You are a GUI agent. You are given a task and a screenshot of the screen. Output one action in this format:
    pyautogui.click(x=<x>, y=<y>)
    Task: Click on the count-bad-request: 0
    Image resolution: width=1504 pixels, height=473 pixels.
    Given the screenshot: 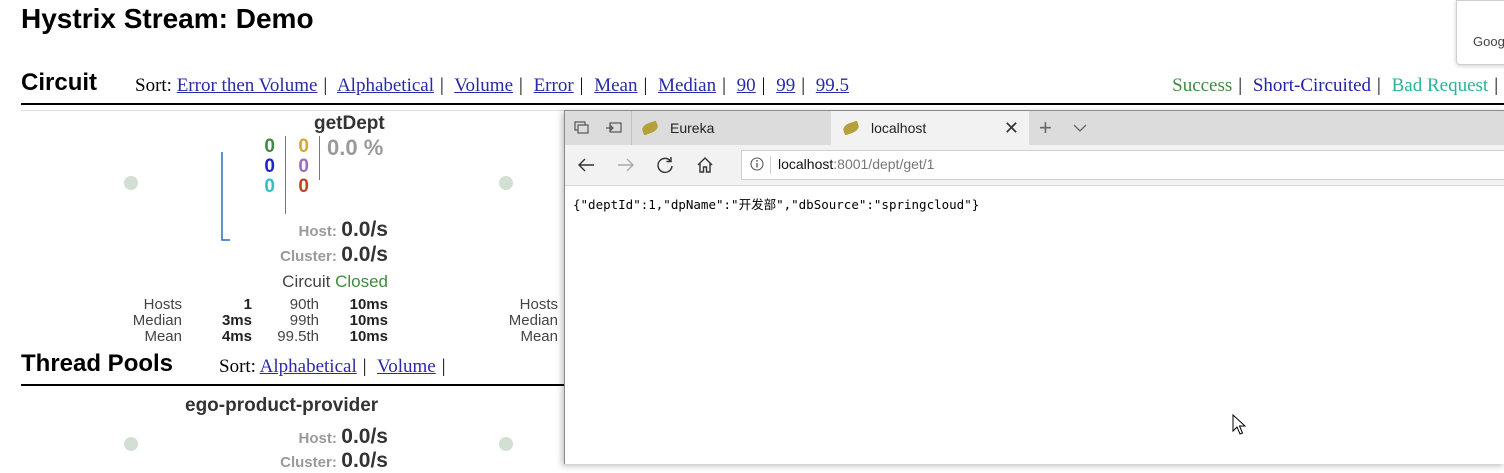 What is the action you would take?
    pyautogui.click(x=269, y=186)
    